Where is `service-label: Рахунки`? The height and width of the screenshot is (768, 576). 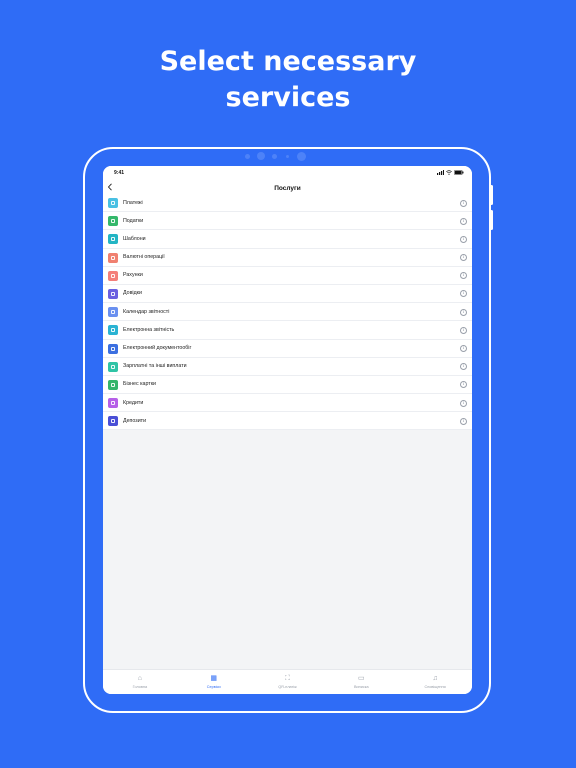
service-label: Рахунки is located at coordinates (133, 275).